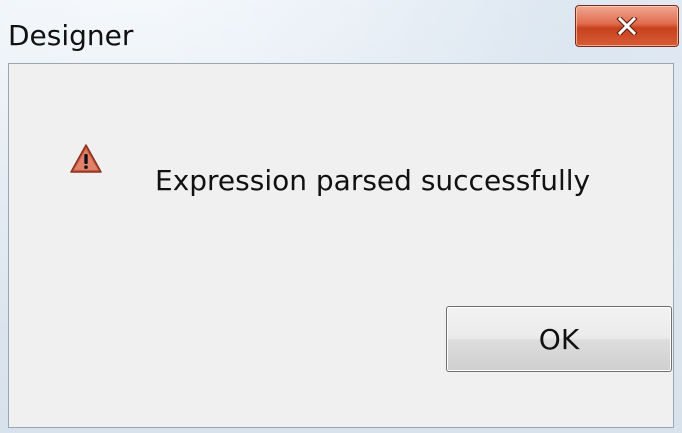 This screenshot has height=433, width=682. What do you see at coordinates (71, 35) in the screenshot?
I see `window-title: Designer` at bounding box center [71, 35].